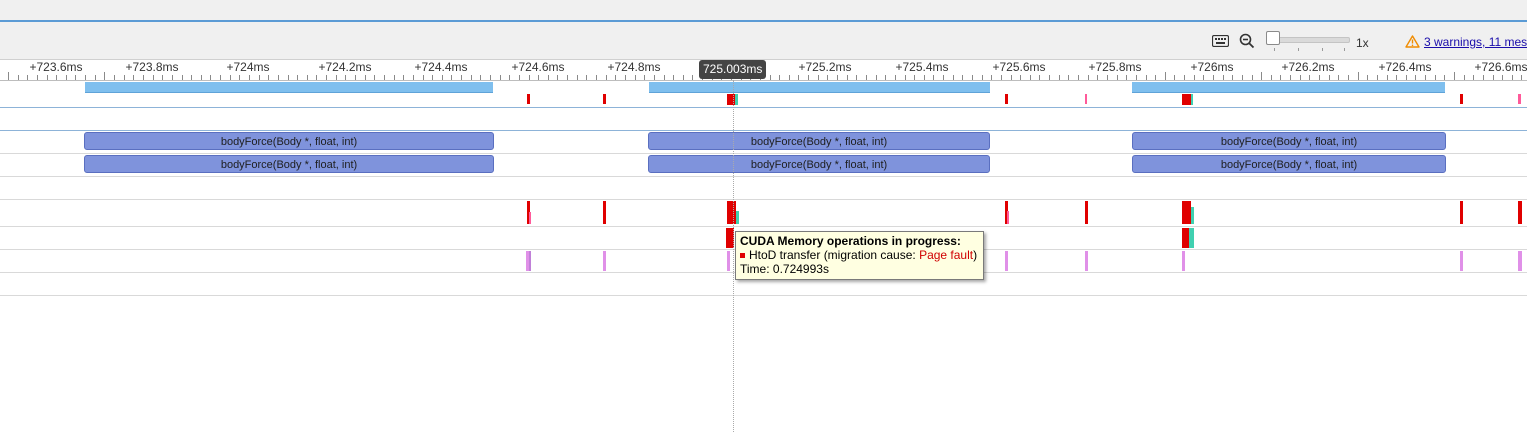 Image resolution: width=1527 pixels, height=432 pixels. What do you see at coordinates (1310, 40) in the screenshot?
I see `zoom-slider-track` at bounding box center [1310, 40].